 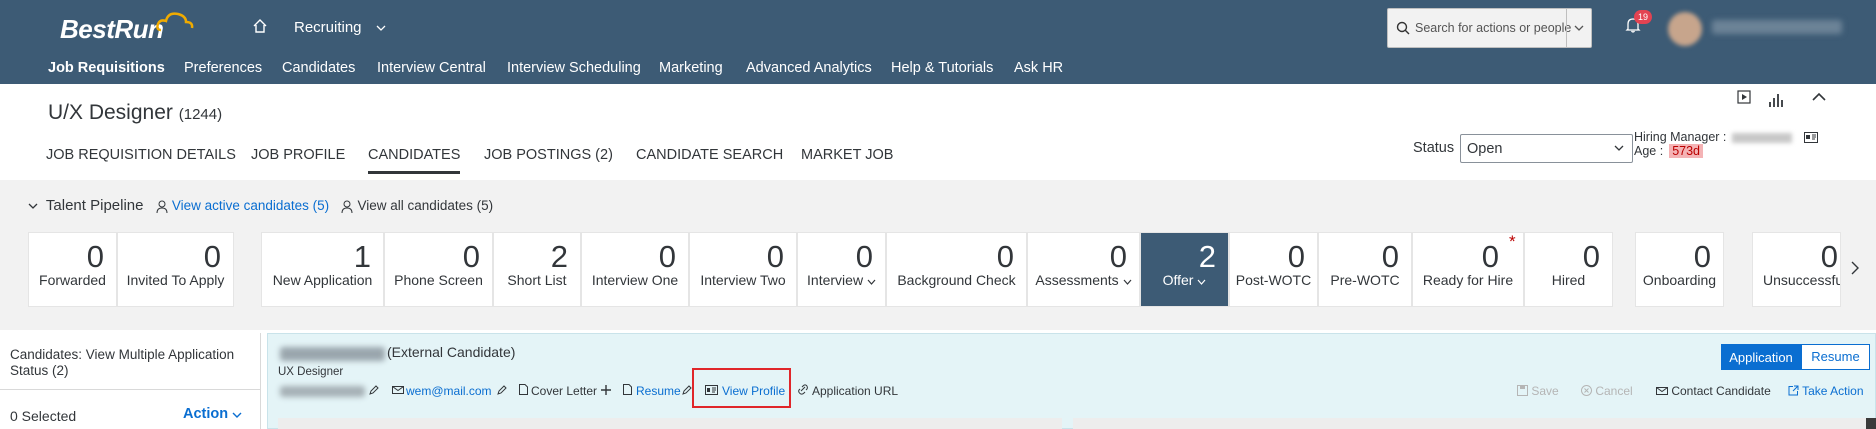 I want to click on pipeline-tile-short-list: 2 Short List, so click(x=537, y=269).